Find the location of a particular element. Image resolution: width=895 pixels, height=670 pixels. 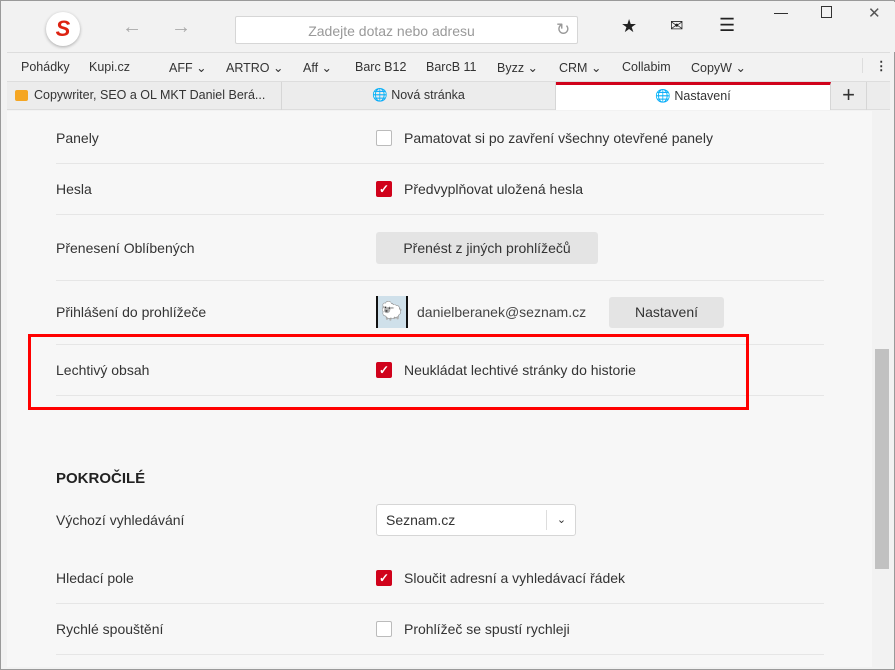

passwords-option: Předvyplňovat uložená hesla is located at coordinates (493, 189).